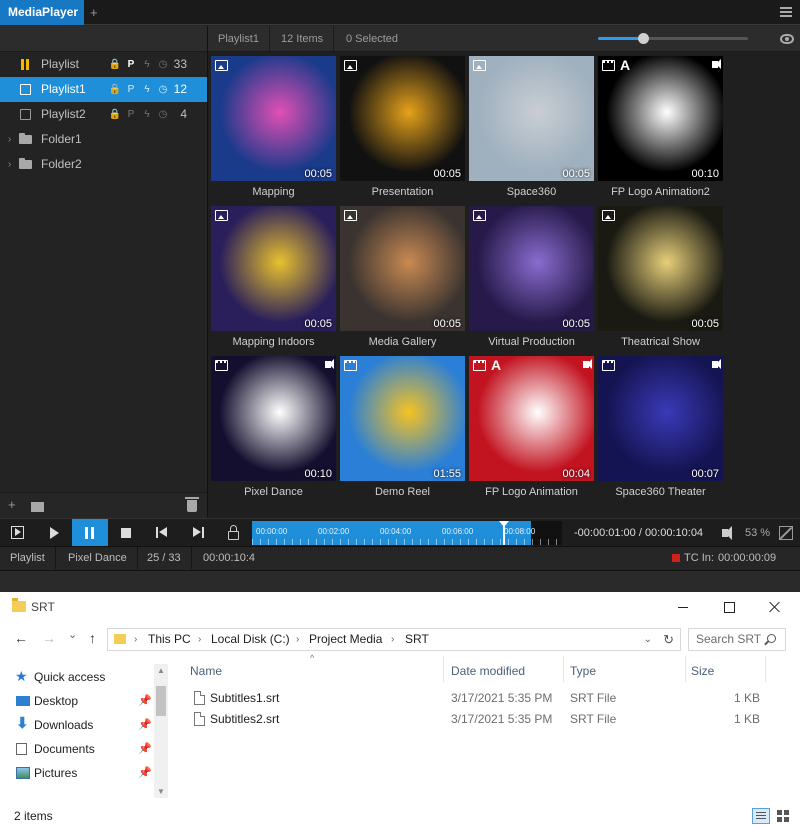 The height and width of the screenshot is (828, 800). Describe the element at coordinates (727, 533) in the screenshot. I see `volume-icon` at that location.